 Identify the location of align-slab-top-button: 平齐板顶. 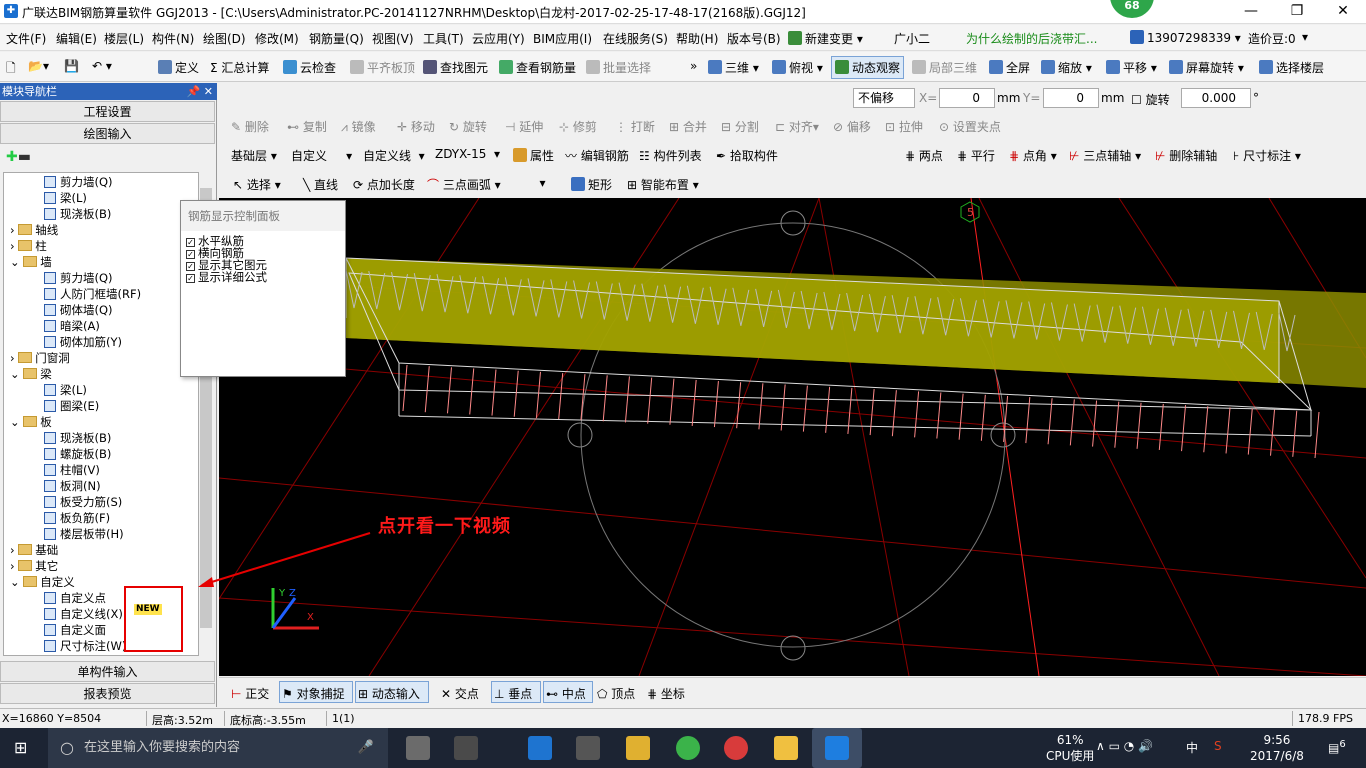
(382, 67).